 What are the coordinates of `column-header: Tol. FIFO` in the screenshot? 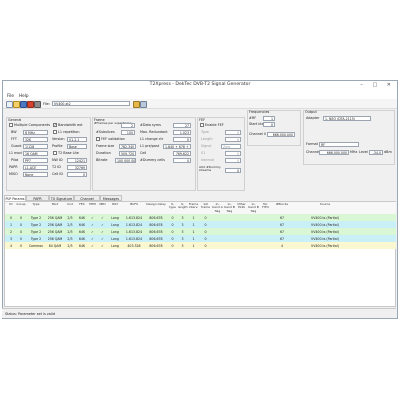 It's located at (265, 206).